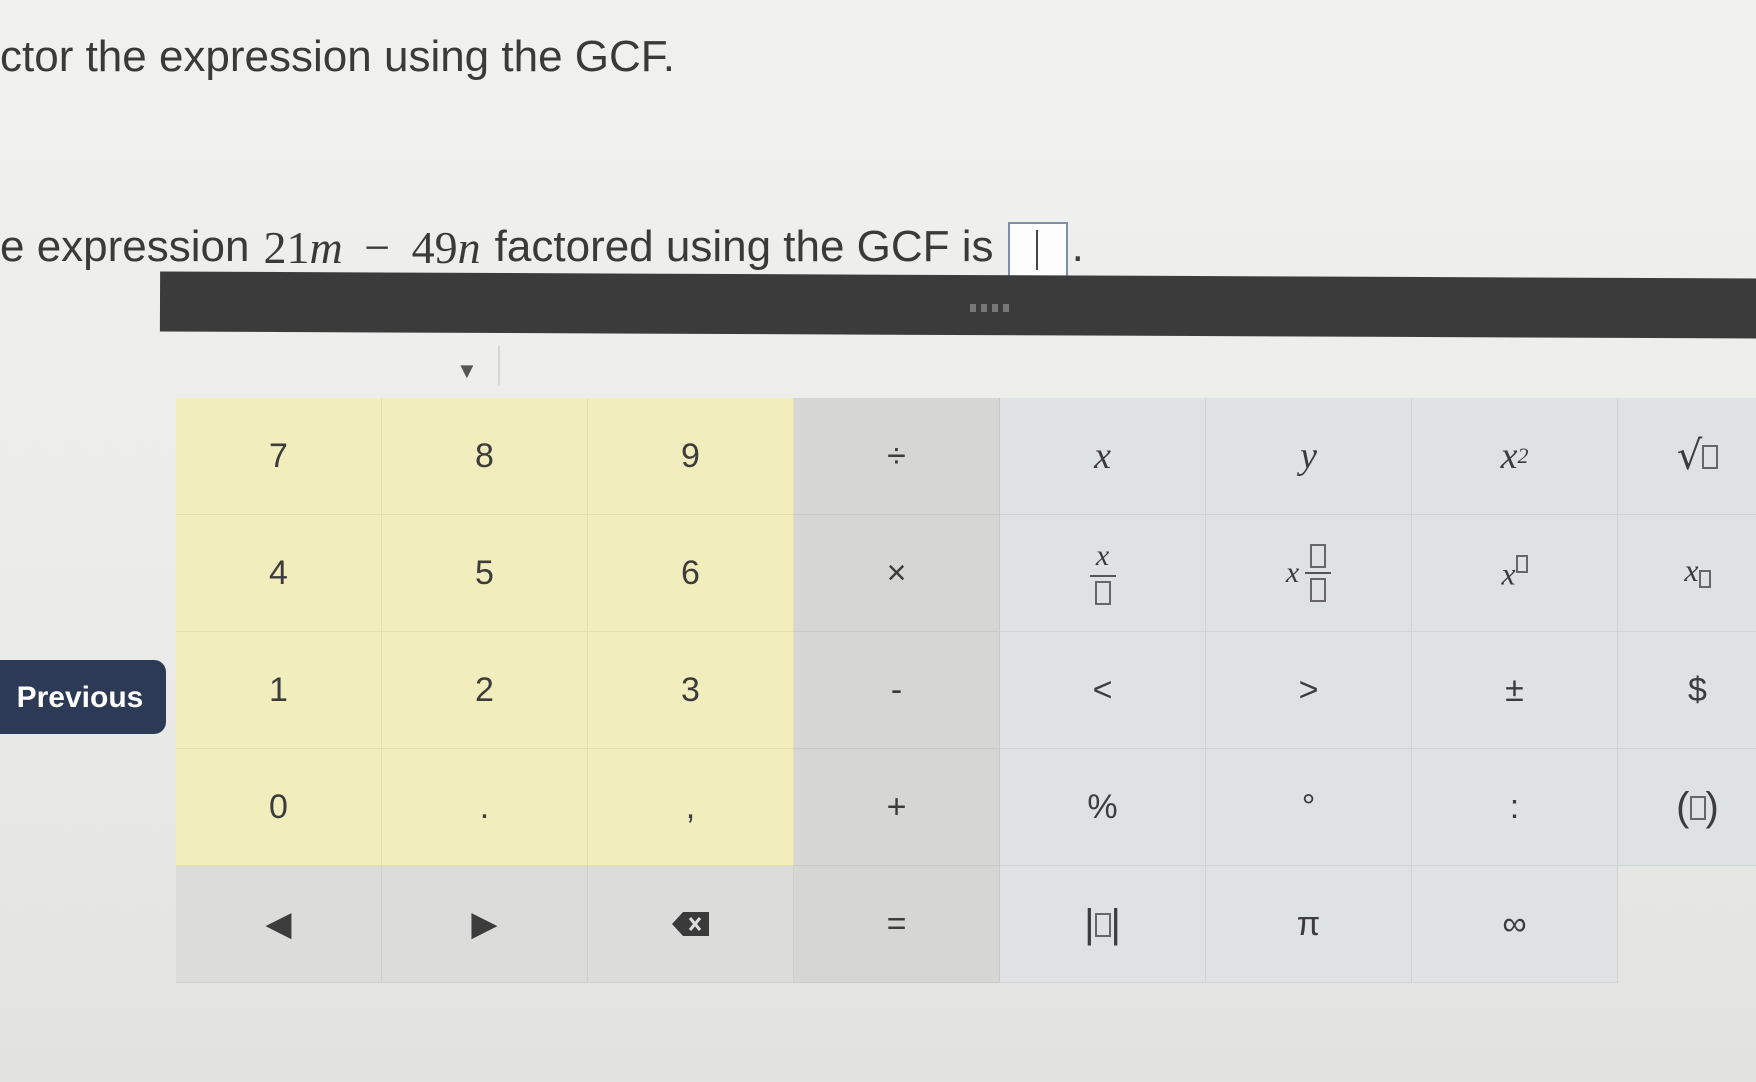 The width and height of the screenshot is (1756, 1082). Describe the element at coordinates (1309, 690) in the screenshot. I see `key-greater-than: >` at that location.